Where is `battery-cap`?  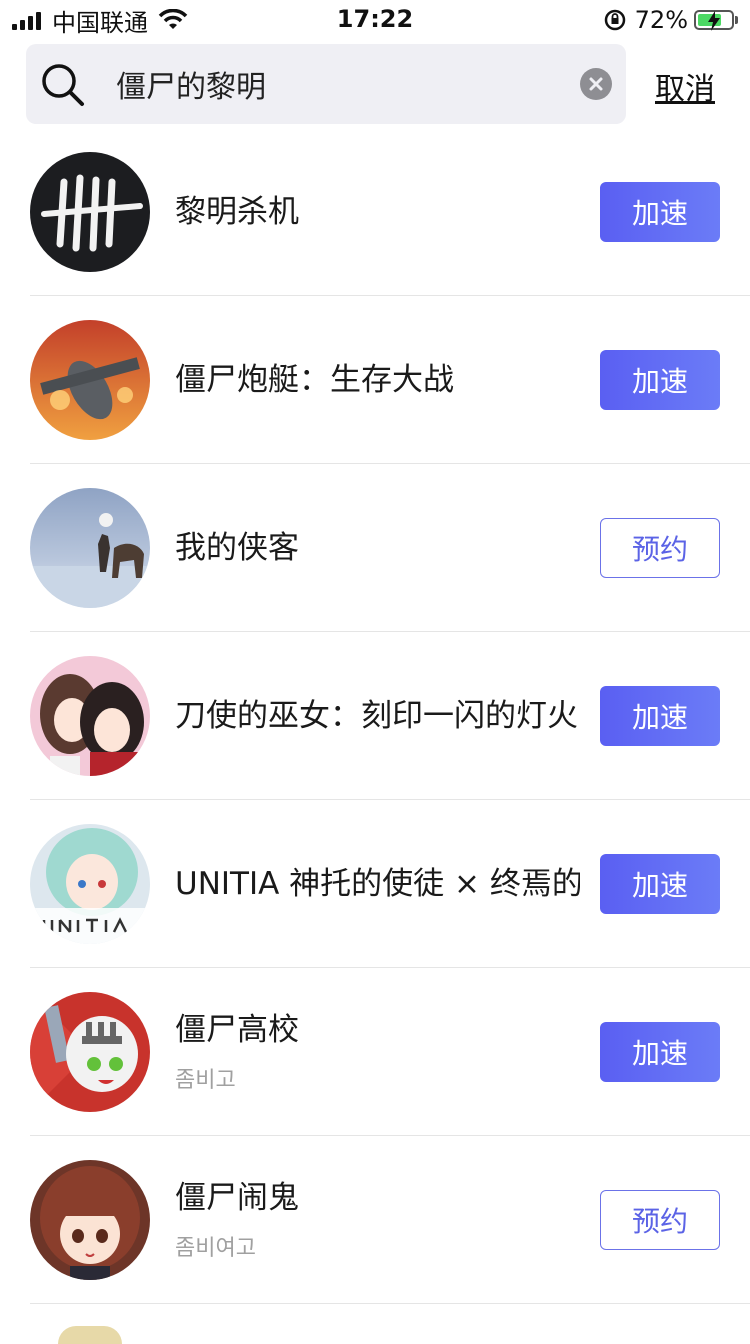 battery-cap is located at coordinates (736, 20).